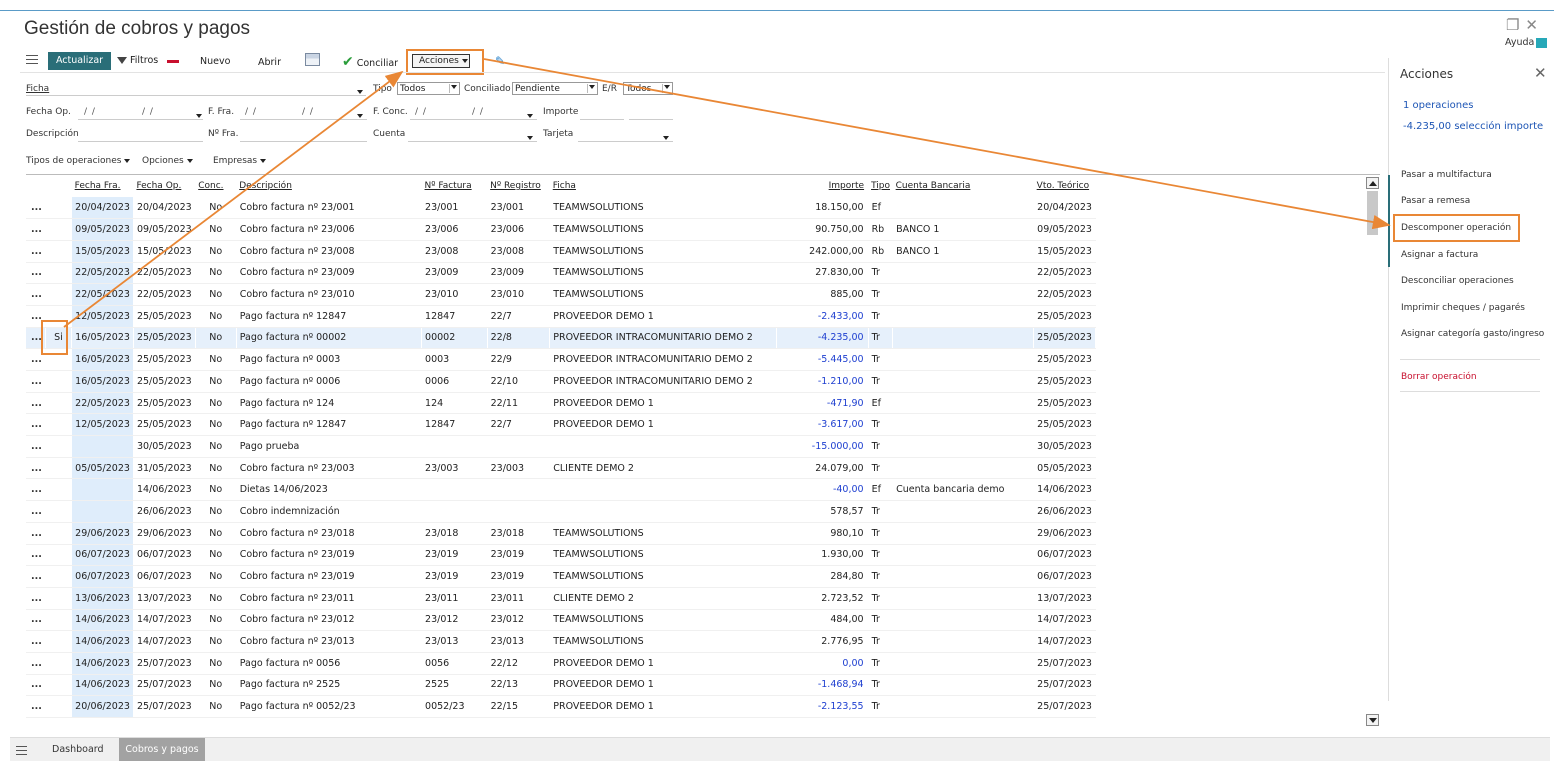 The width and height of the screenshot is (1554, 770). What do you see at coordinates (162, 749) in the screenshot?
I see `tab-cobros-y-pagos: Cobros y pagos` at bounding box center [162, 749].